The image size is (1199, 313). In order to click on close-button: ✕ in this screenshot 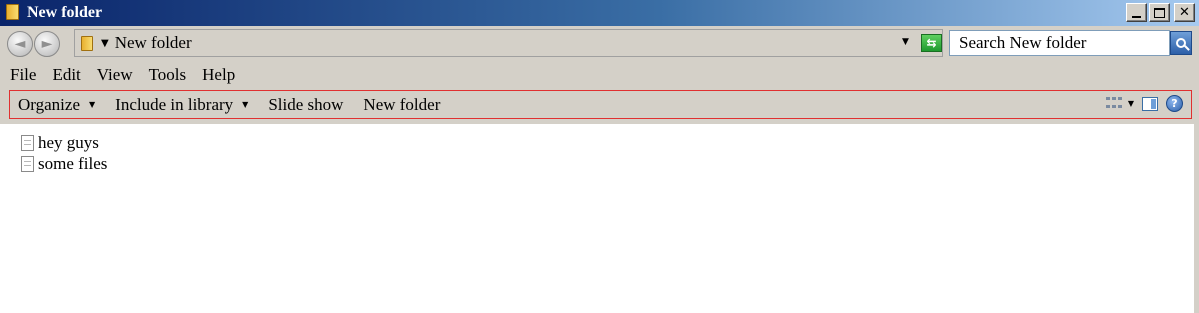, I will do `click(1184, 12)`.